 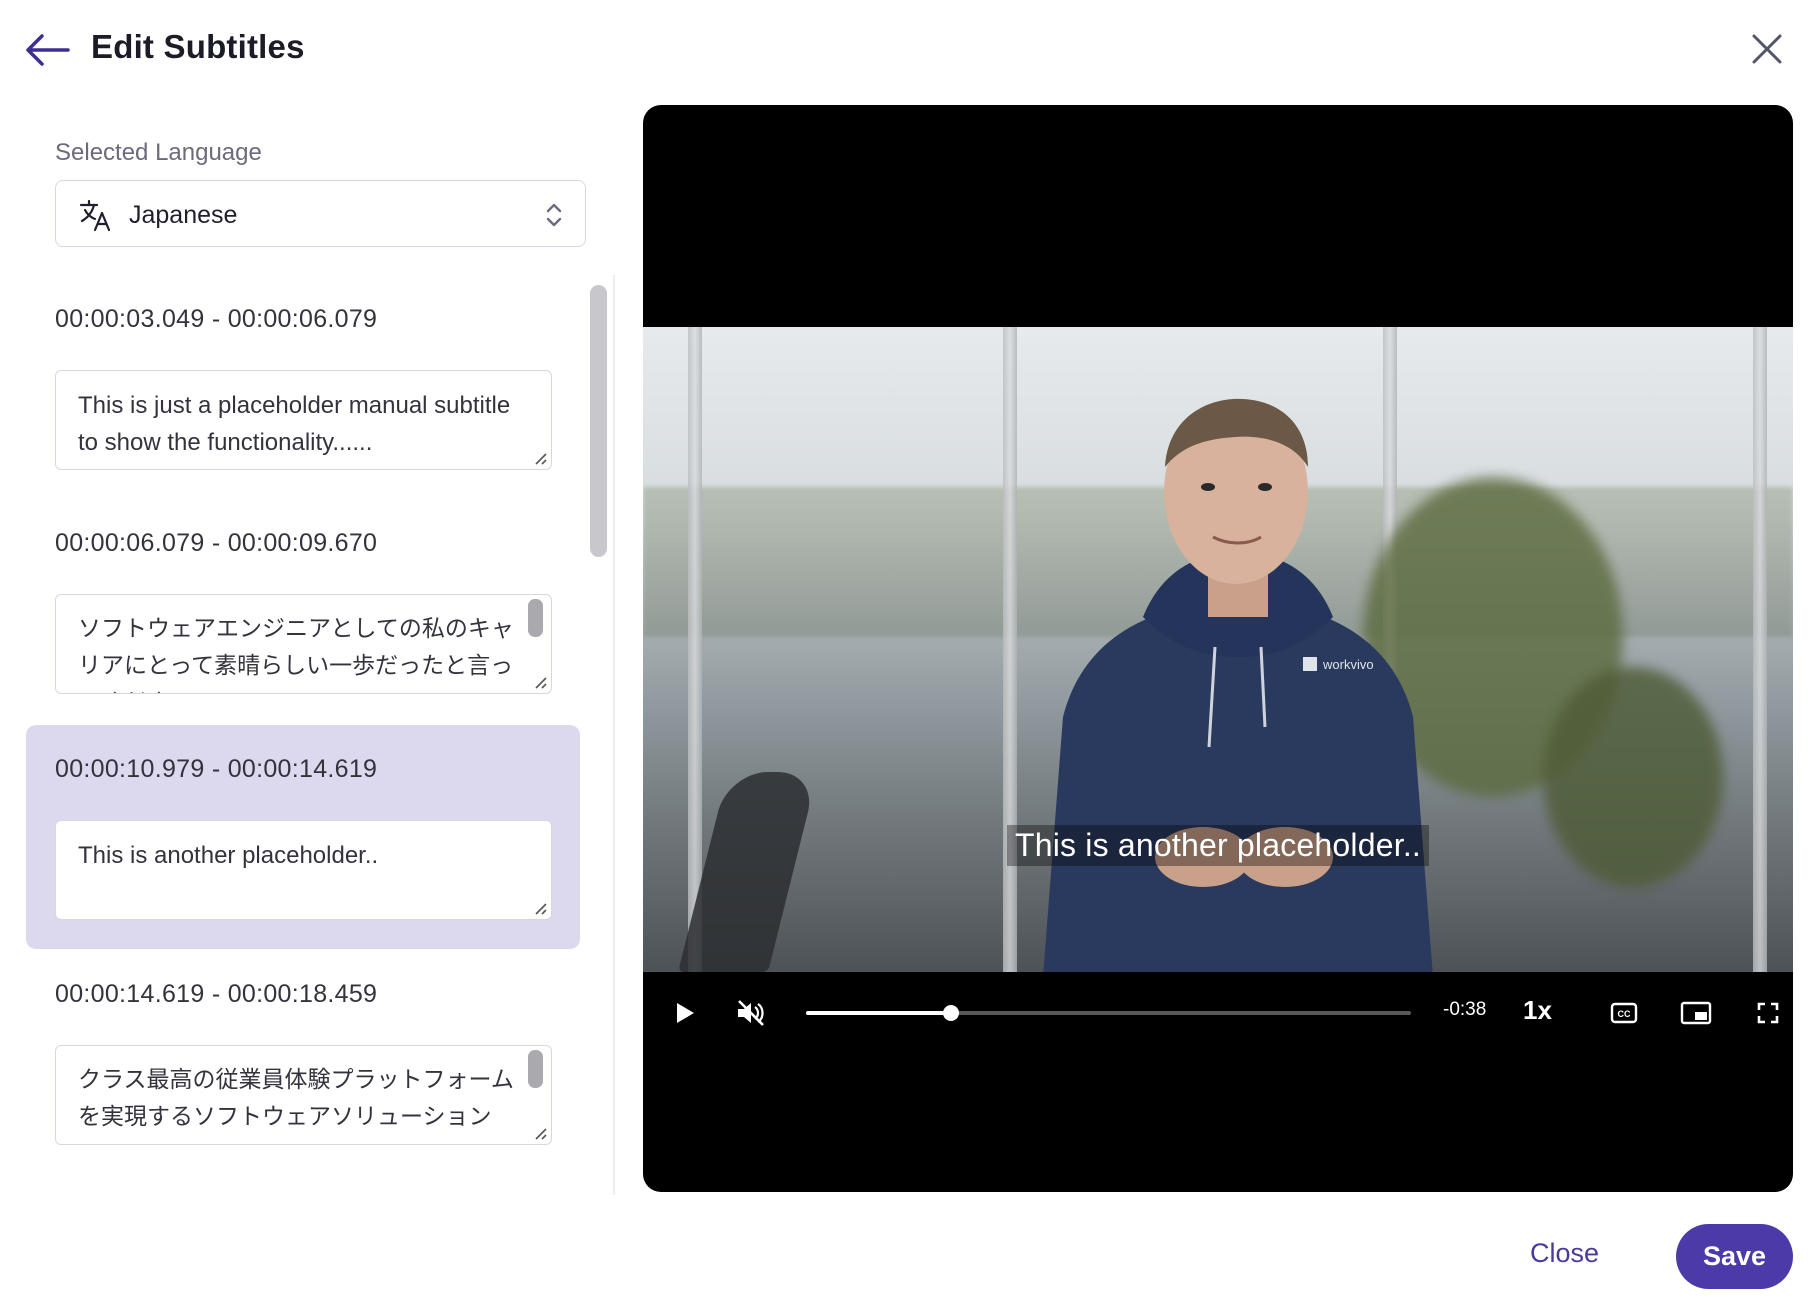 What do you see at coordinates (158, 152) in the screenshot?
I see `language-label: Selected Language` at bounding box center [158, 152].